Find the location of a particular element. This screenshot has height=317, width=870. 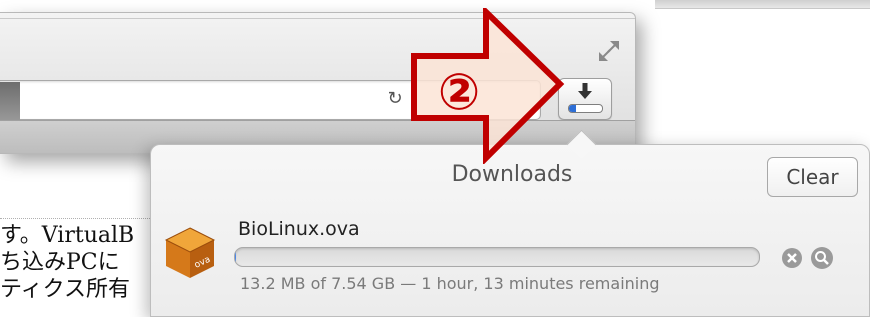

clear-button: Clear is located at coordinates (812, 177).